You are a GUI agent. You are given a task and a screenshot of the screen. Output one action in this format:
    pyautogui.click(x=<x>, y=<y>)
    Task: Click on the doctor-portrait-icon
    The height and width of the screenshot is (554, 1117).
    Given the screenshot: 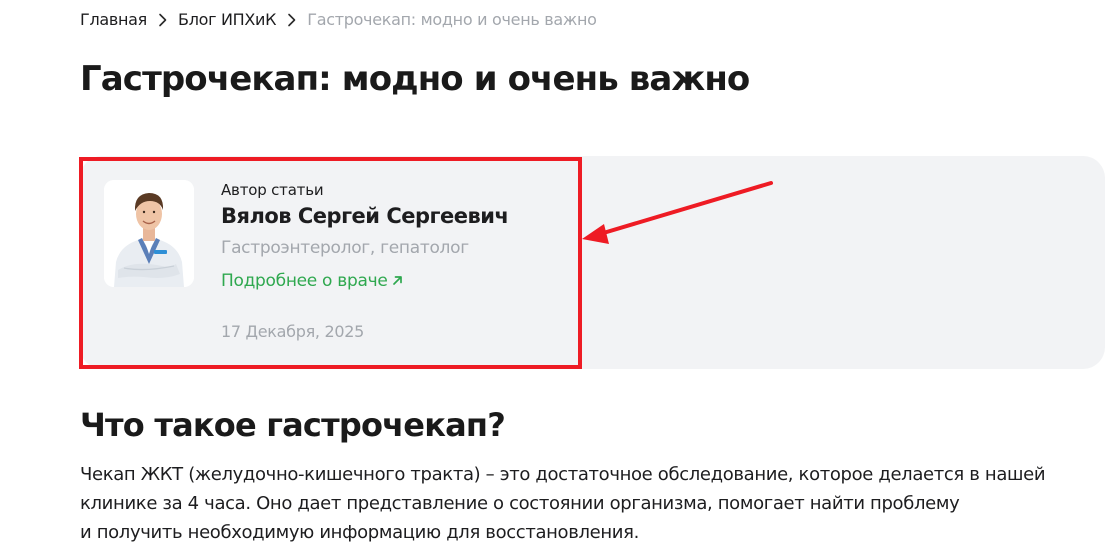 What is the action you would take?
    pyautogui.click(x=149, y=233)
    